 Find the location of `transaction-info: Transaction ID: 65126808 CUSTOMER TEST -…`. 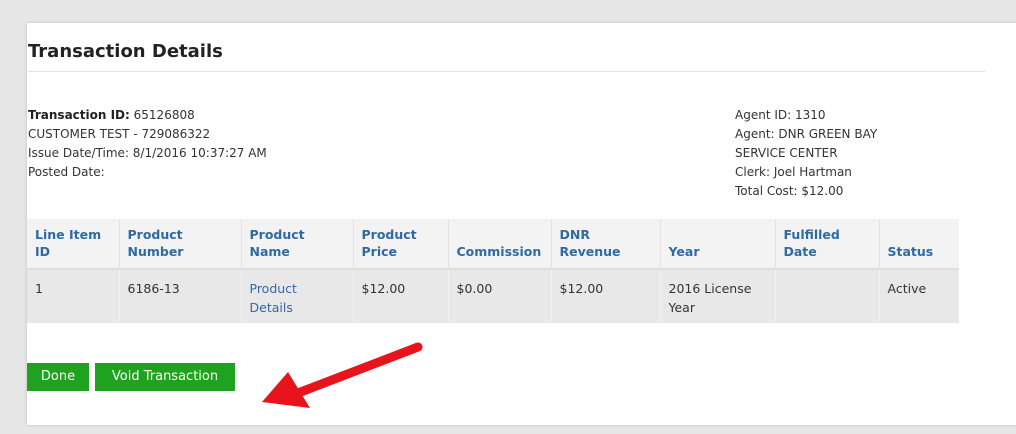

transaction-info: Transaction ID: 65126808 CUSTOMER TEST -… is located at coordinates (147, 144).